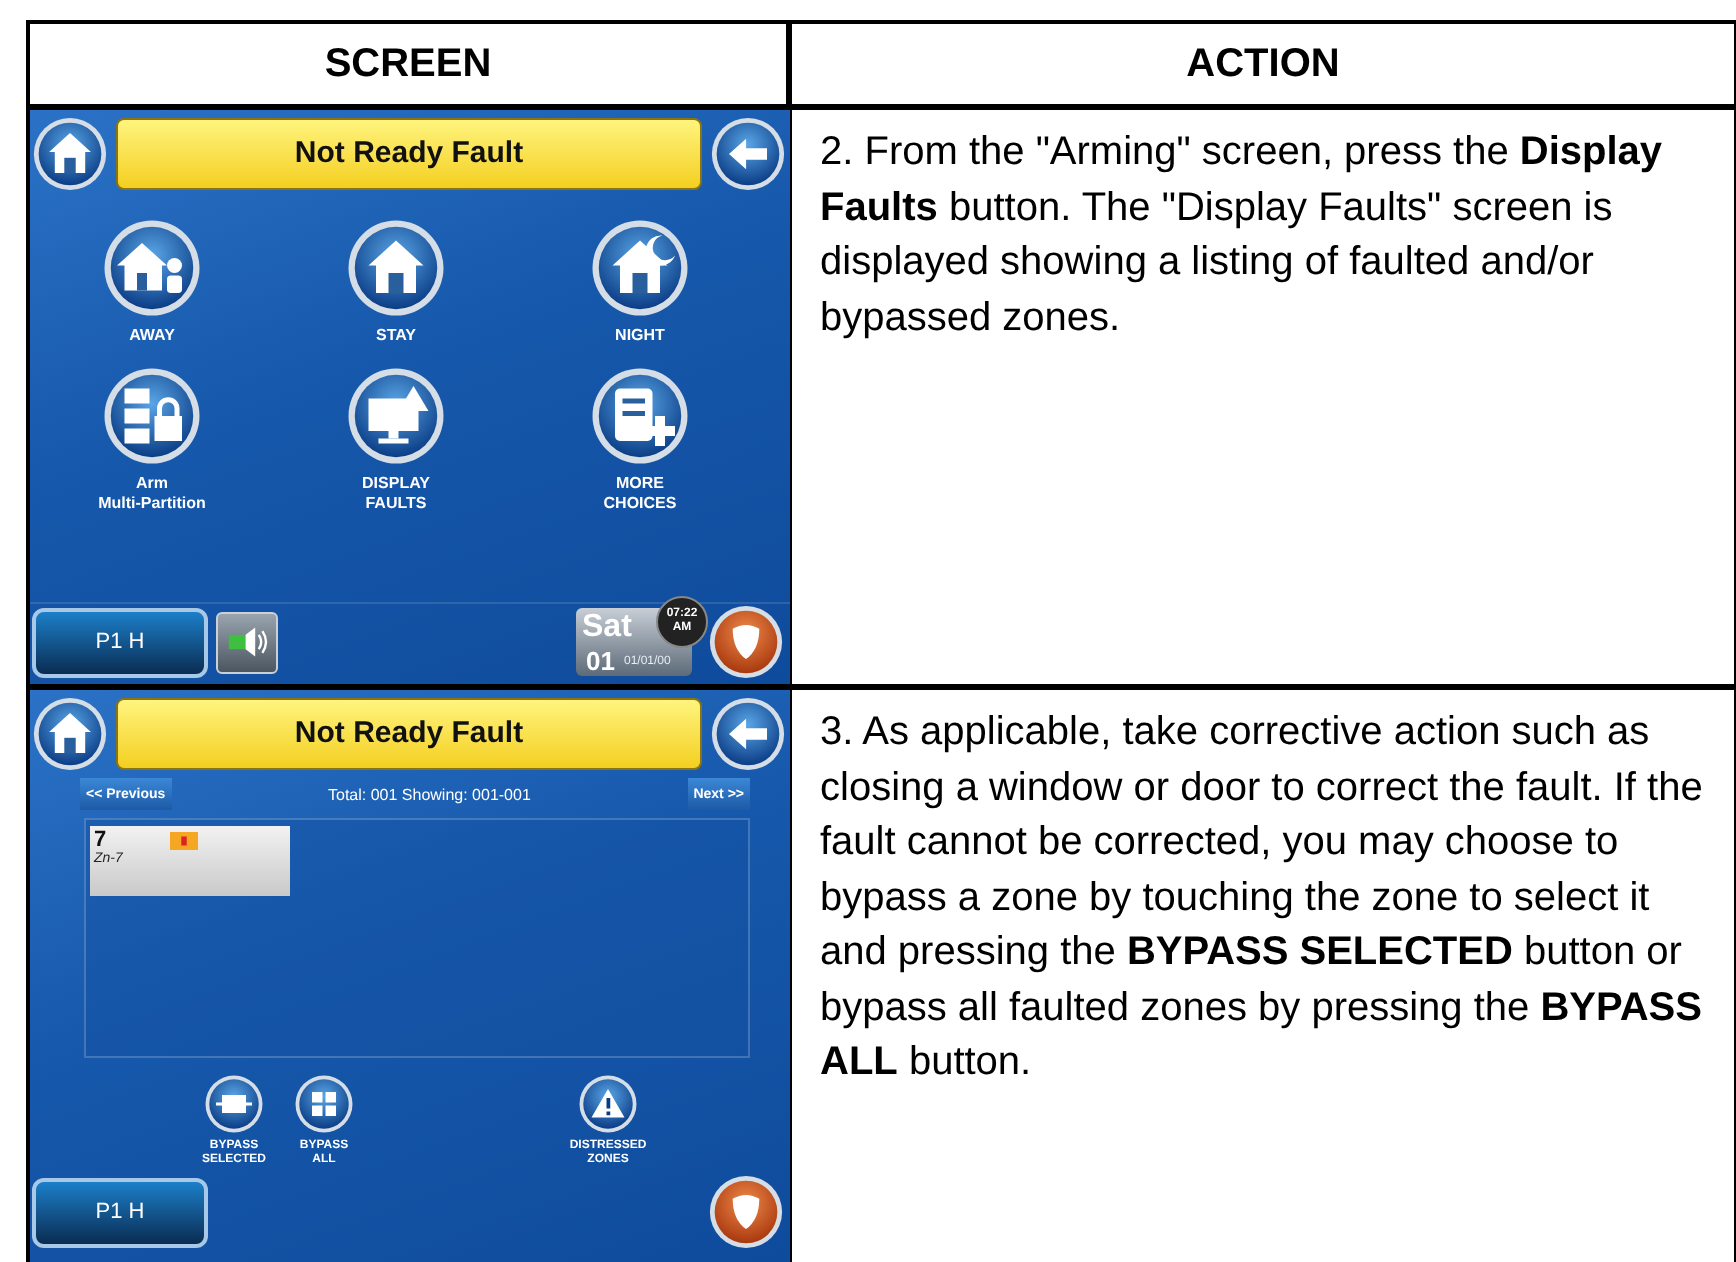  Describe the element at coordinates (429, 794) in the screenshot. I see `zone-count-text: Total: 001 Showing: 001-001` at that location.